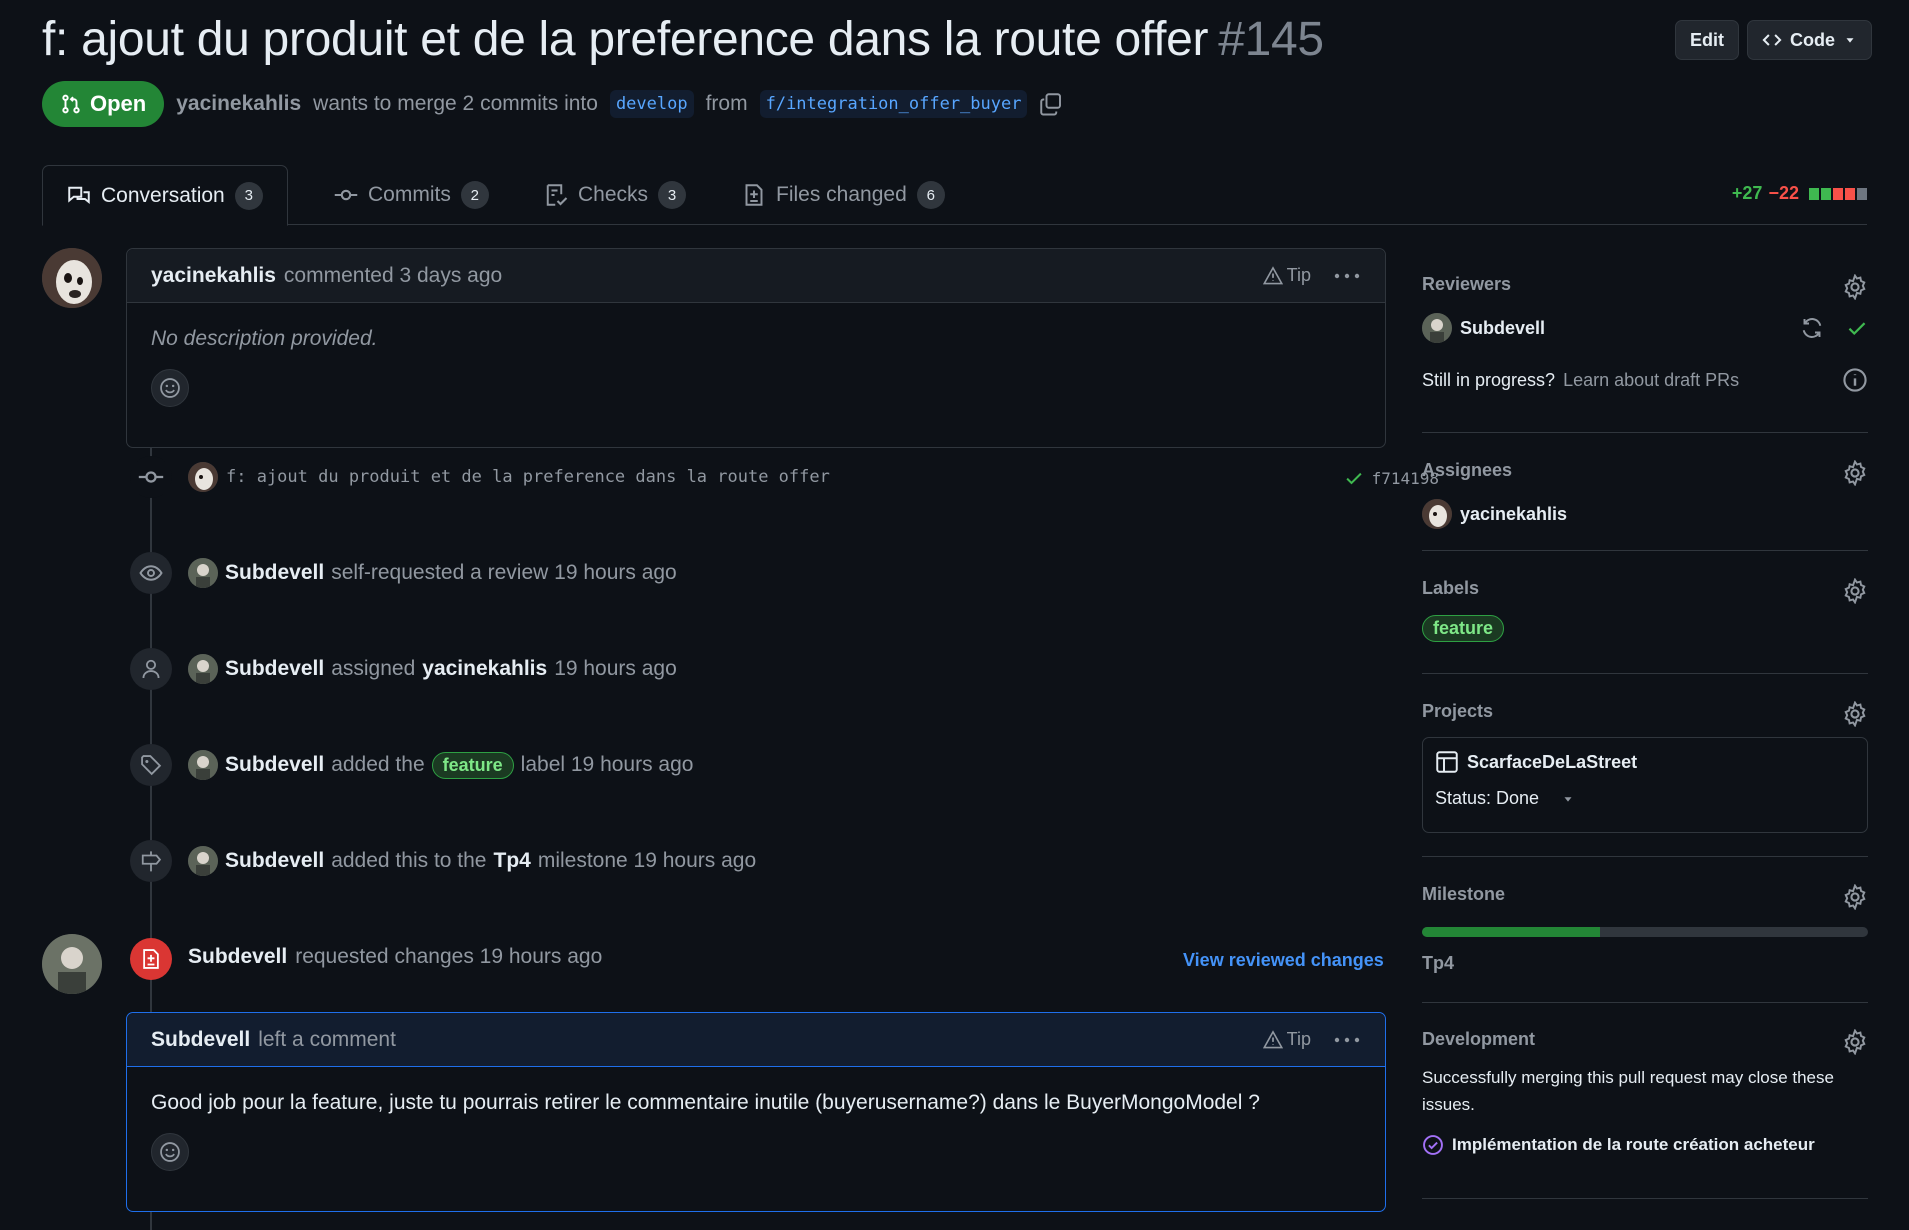 The height and width of the screenshot is (1230, 1909). What do you see at coordinates (756, 367) in the screenshot?
I see `comment-body: No description provided.` at bounding box center [756, 367].